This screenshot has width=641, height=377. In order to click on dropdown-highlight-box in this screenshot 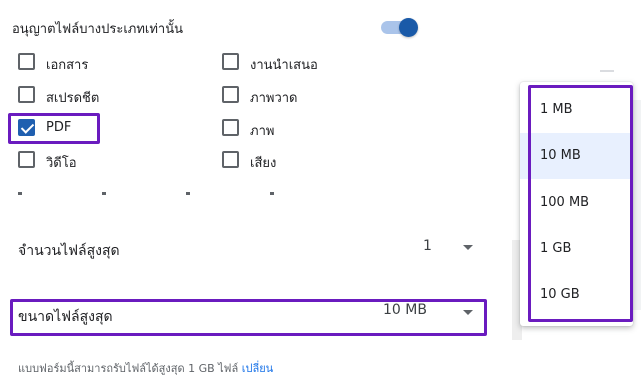, I will do `click(580, 203)`.